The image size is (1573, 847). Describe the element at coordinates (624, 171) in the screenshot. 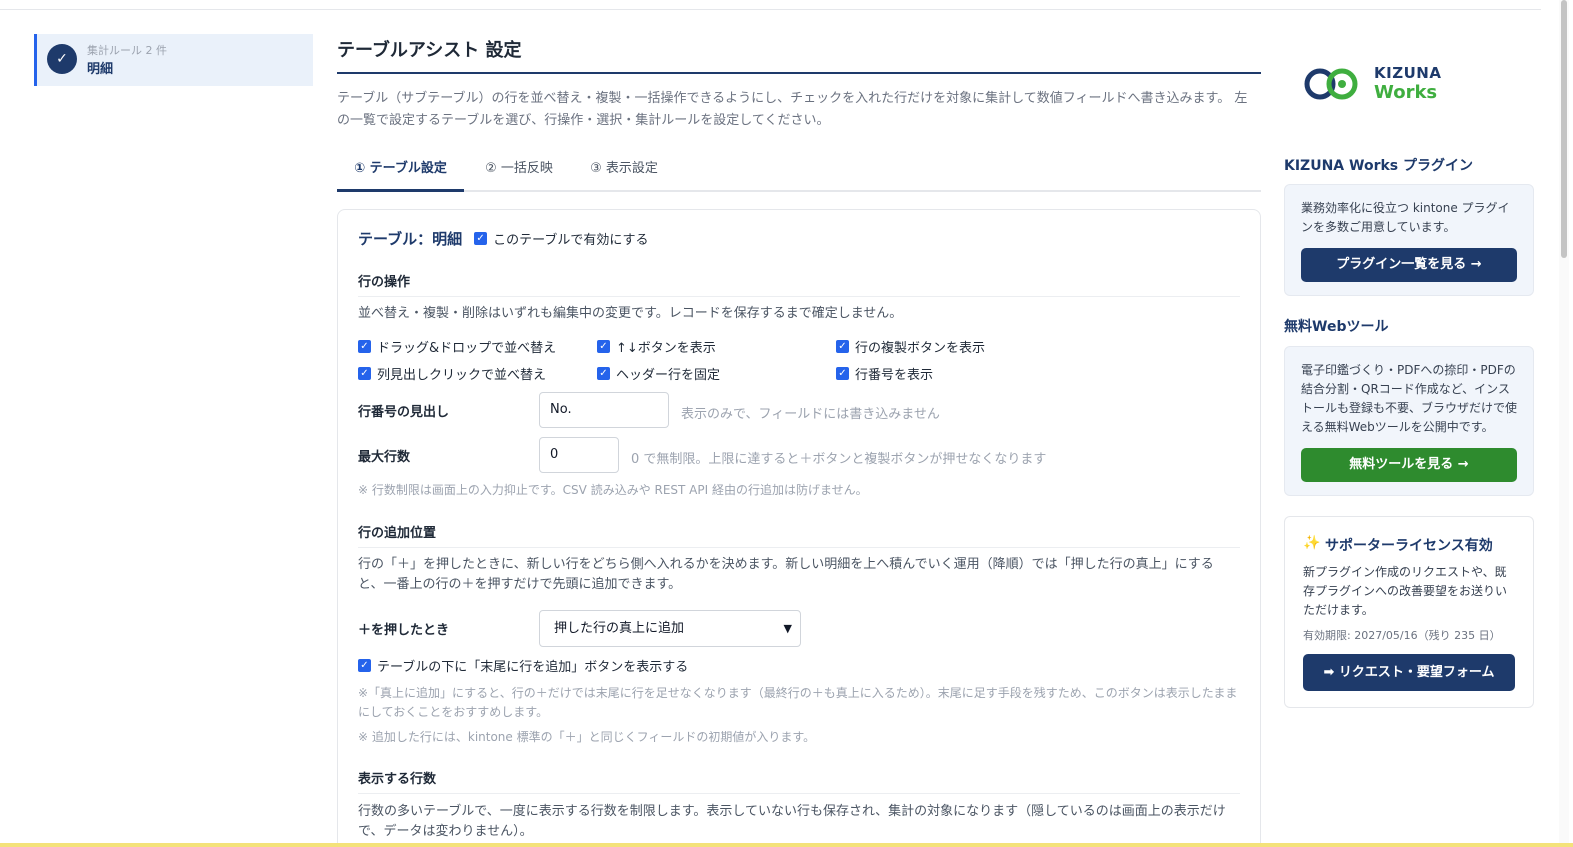

I see `tab-display-settings: ③ 表示設定` at that location.